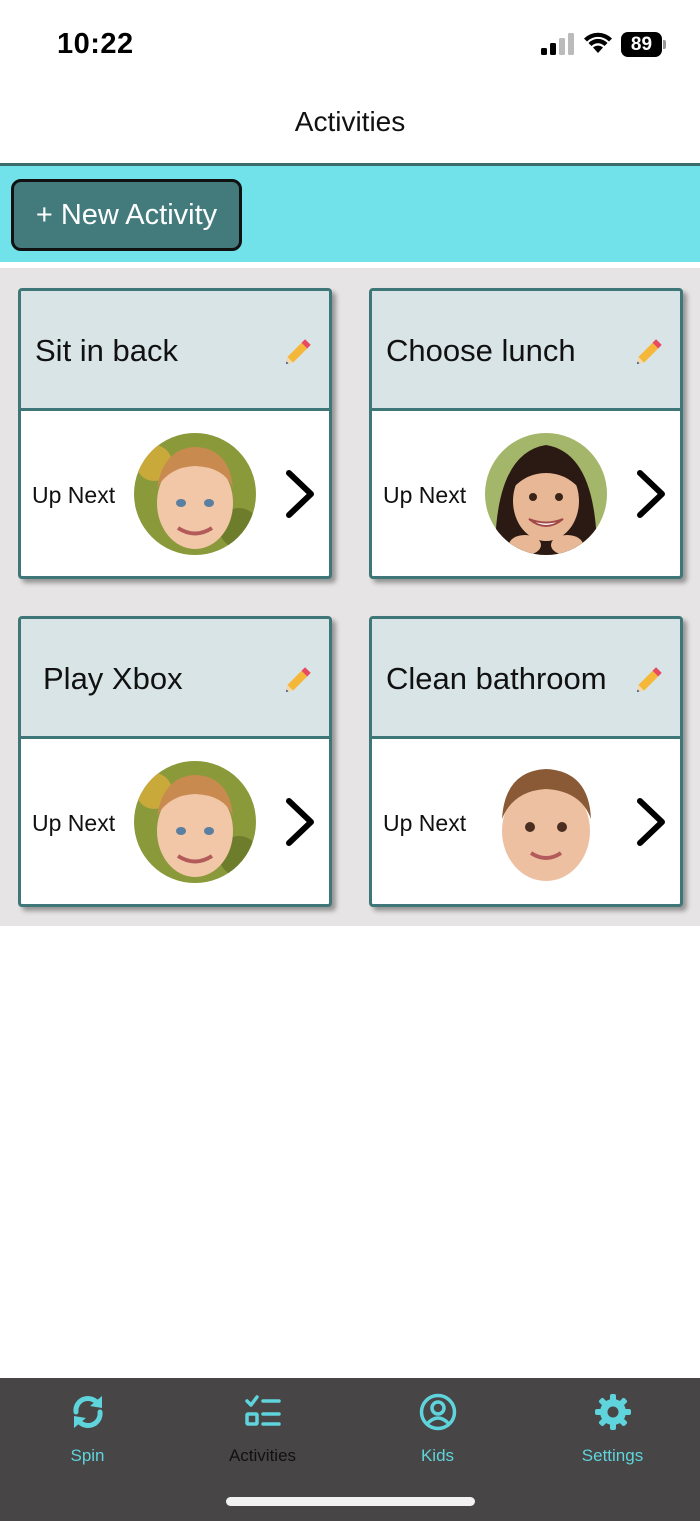 This screenshot has height=1521, width=700. Describe the element at coordinates (481, 350) in the screenshot. I see `activity-title: Choose lunch` at that location.